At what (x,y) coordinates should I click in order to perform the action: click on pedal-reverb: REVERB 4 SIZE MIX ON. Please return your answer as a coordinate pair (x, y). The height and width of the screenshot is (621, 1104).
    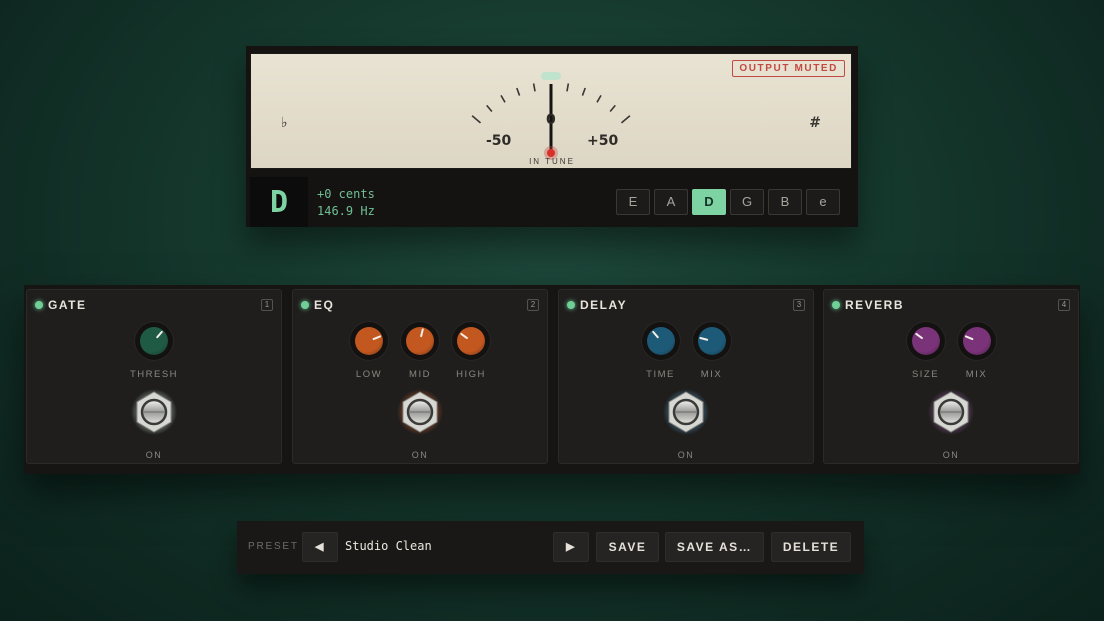
    Looking at the image, I should click on (951, 376).